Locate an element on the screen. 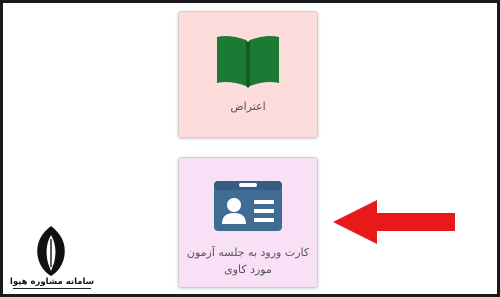 This screenshot has height=297, width=500. entry-card-card: کارت ورود به جلسه آزمون مورد کاوی is located at coordinates (248, 222).